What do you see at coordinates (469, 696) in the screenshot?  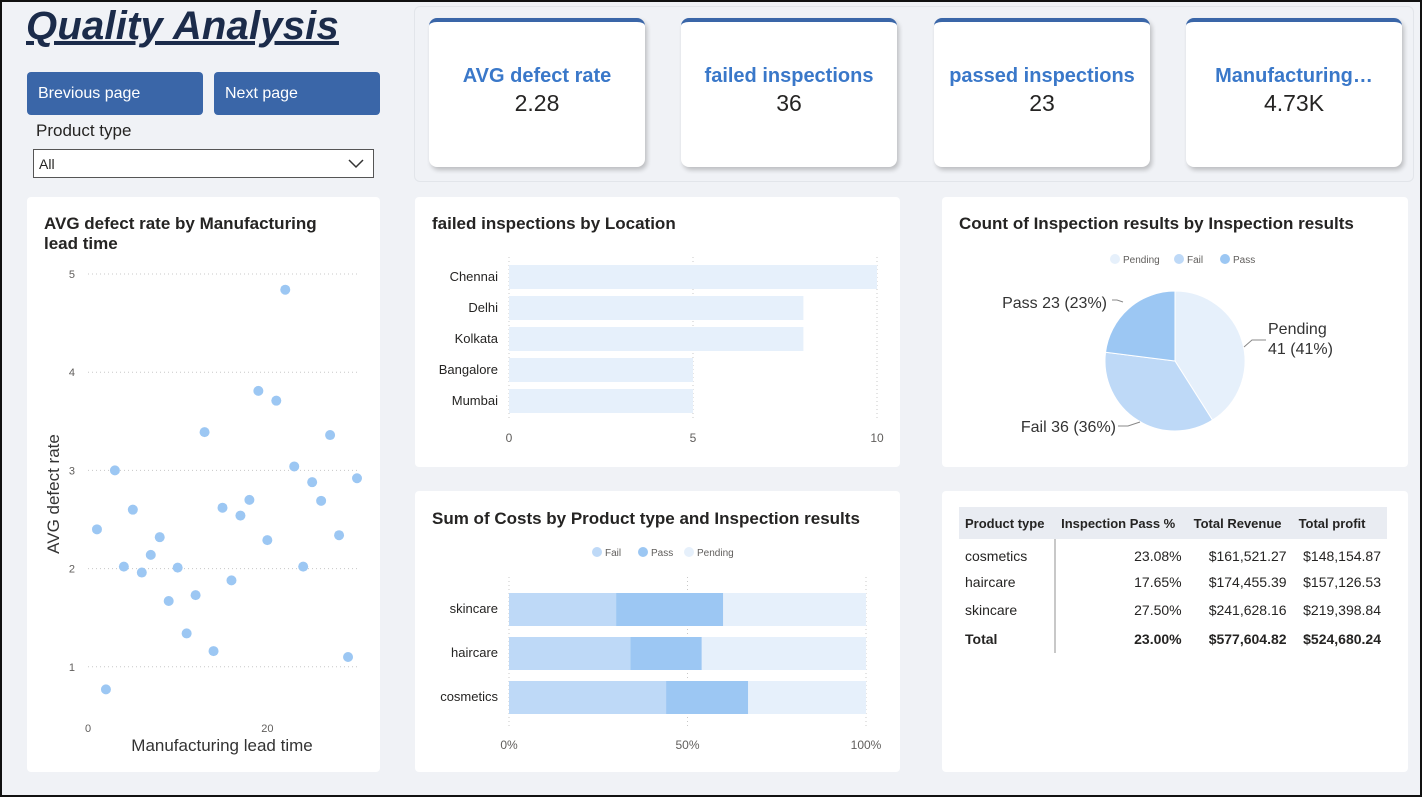 I see `category-label: cosmetics` at bounding box center [469, 696].